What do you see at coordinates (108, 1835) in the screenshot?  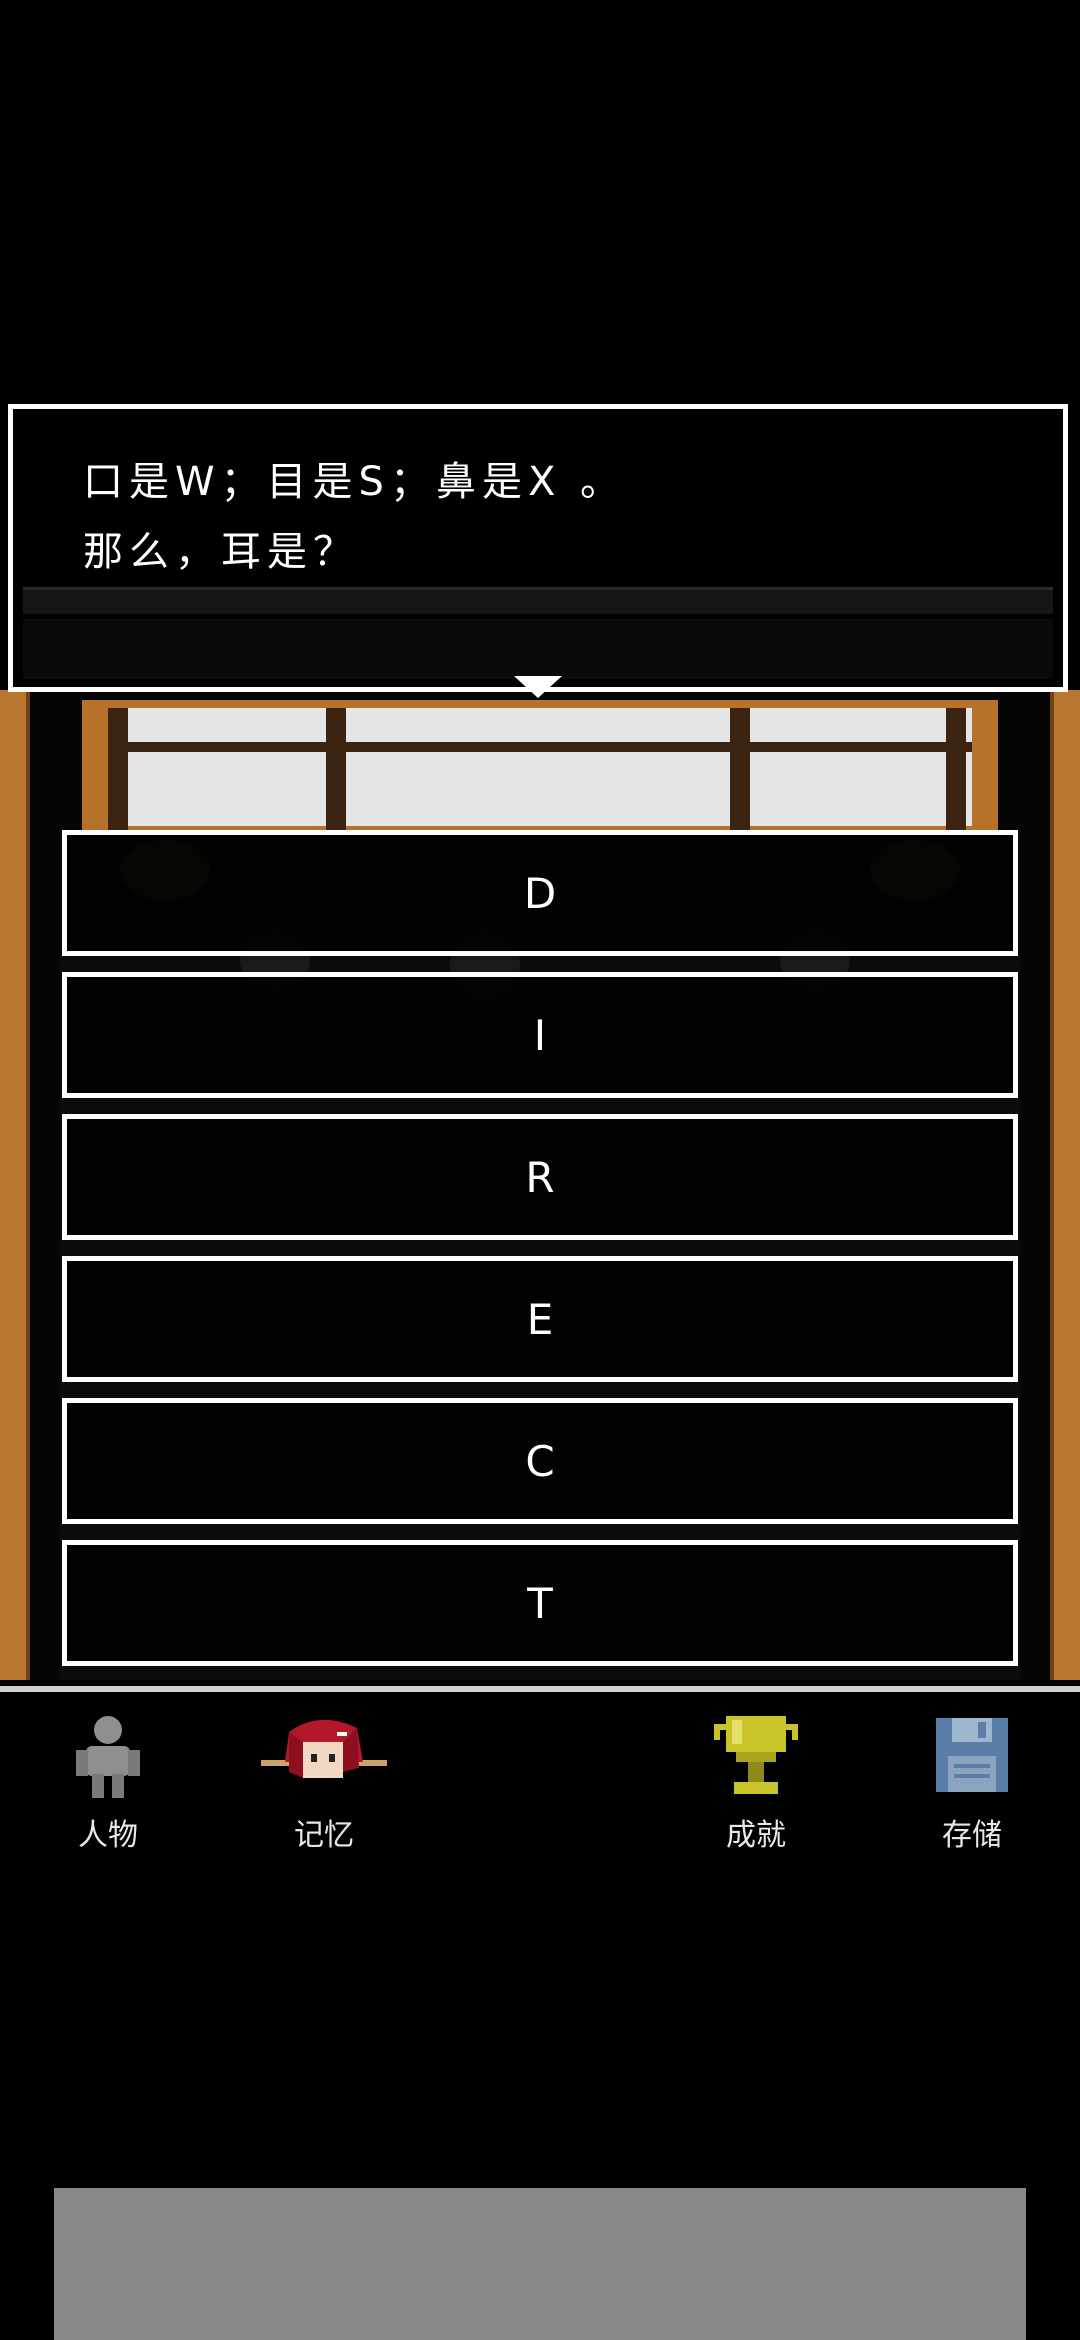 I see `nav-characters-label: 人物` at bounding box center [108, 1835].